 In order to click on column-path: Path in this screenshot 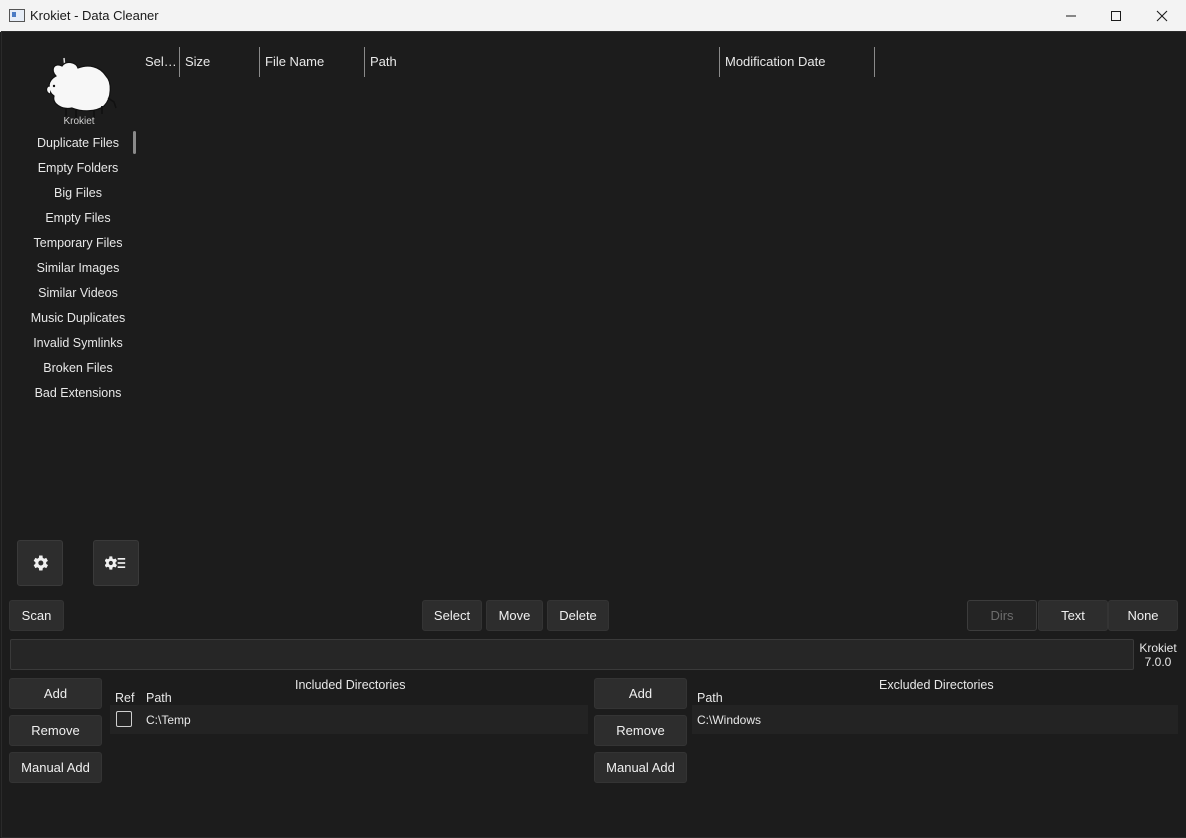, I will do `click(383, 61)`.